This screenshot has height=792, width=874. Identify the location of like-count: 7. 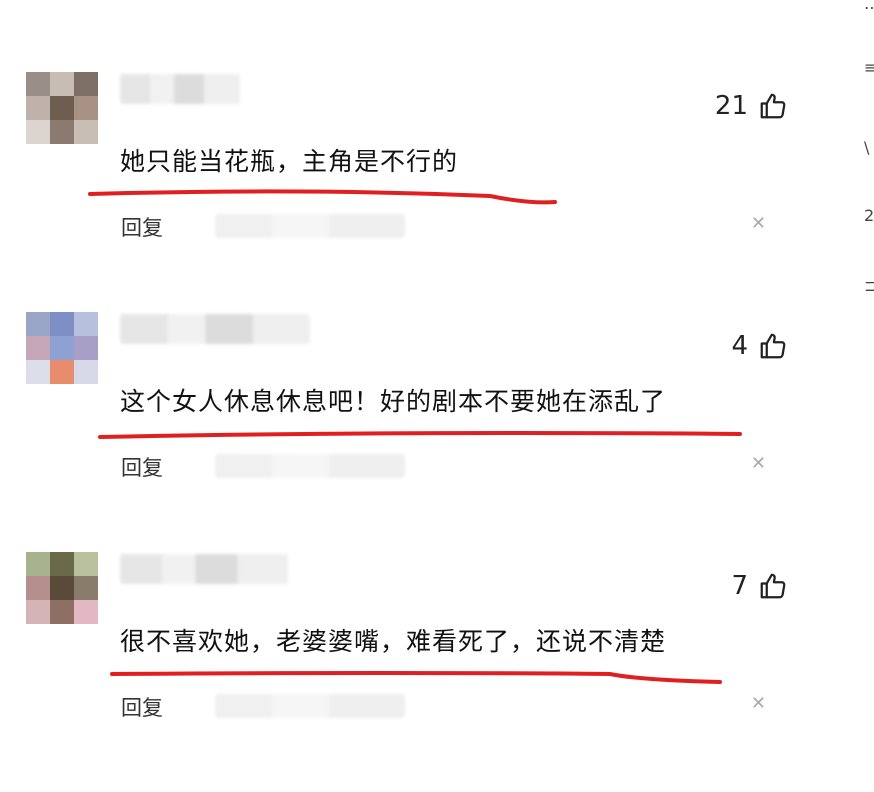
(739, 586).